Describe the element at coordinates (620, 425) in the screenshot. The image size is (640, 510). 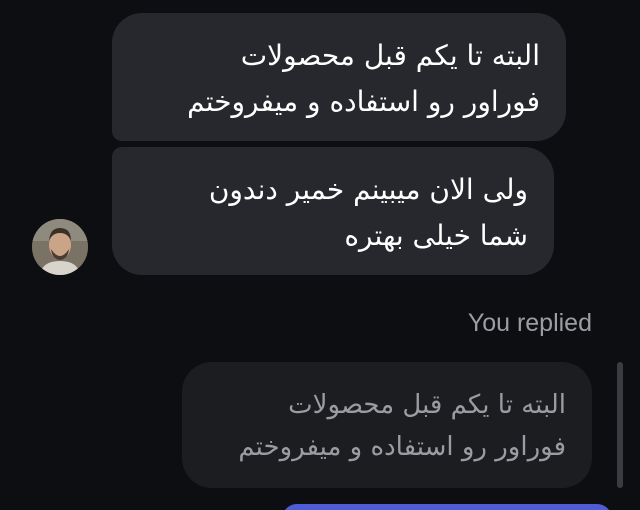
I see `reply-indicator-bar` at that location.